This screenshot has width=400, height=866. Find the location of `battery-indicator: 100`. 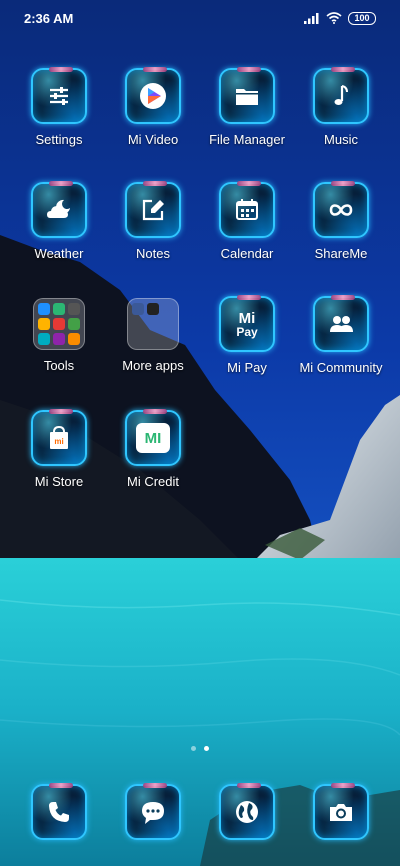

battery-indicator: 100 is located at coordinates (362, 18).